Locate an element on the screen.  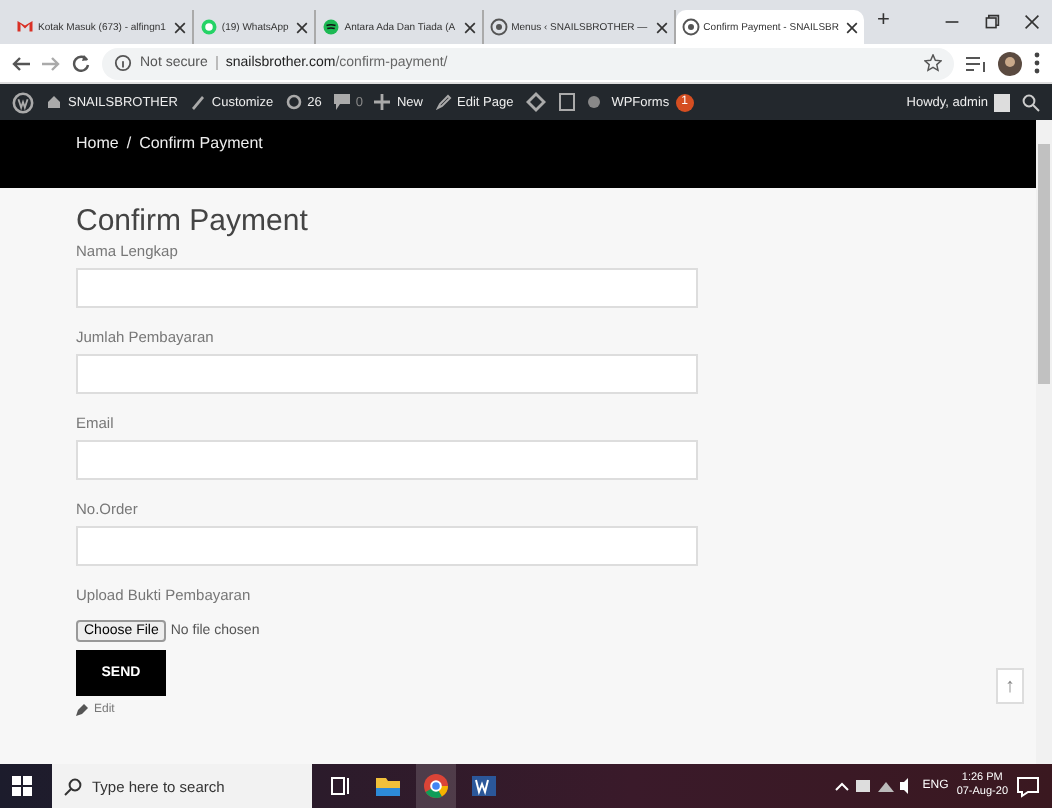
breadcrumb-link: Home is located at coordinates (97, 143).